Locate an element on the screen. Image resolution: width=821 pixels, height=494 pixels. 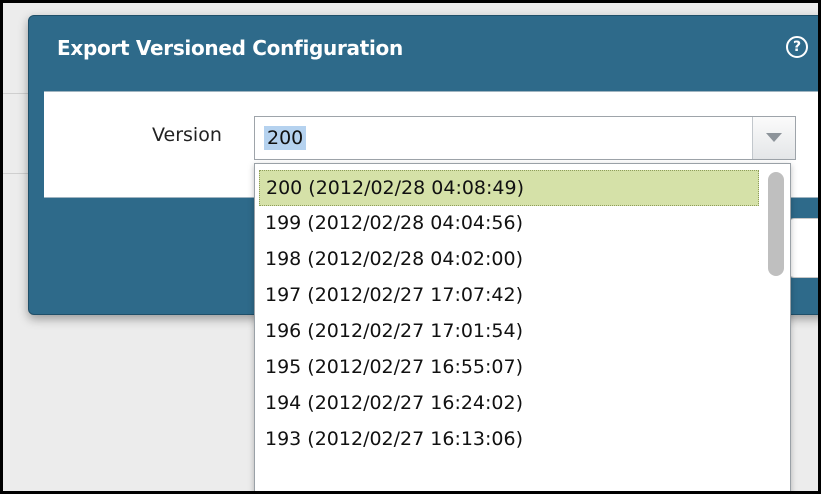
help-icon: ? is located at coordinates (797, 47).